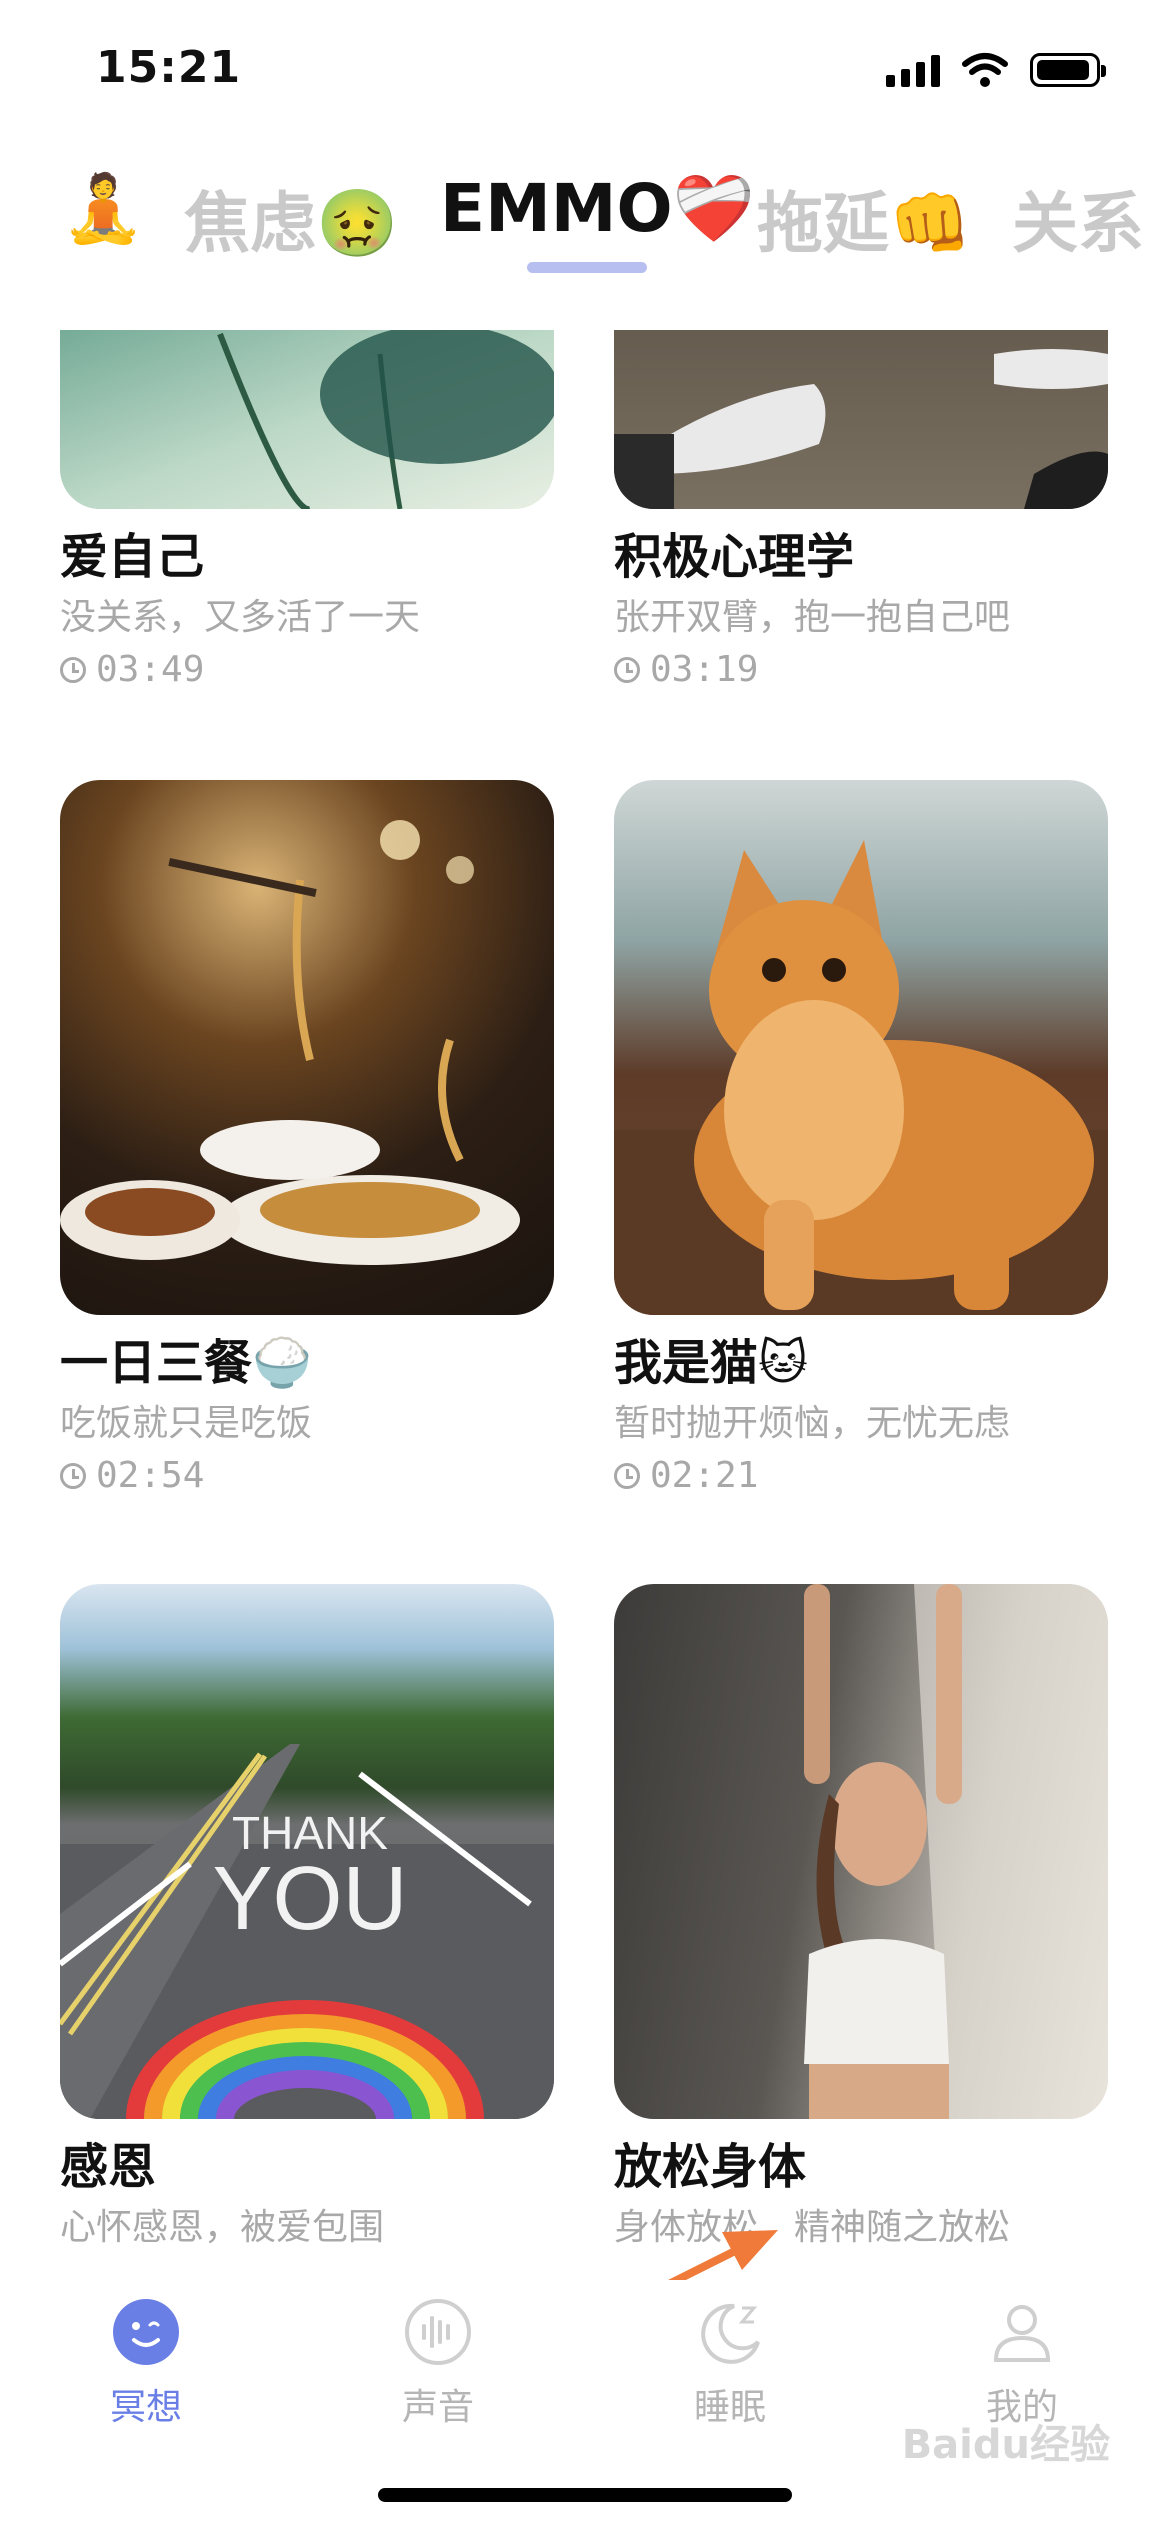 This screenshot has height=2532, width=1170. What do you see at coordinates (438, 2332) in the screenshot?
I see `sound-wave-icon` at bounding box center [438, 2332].